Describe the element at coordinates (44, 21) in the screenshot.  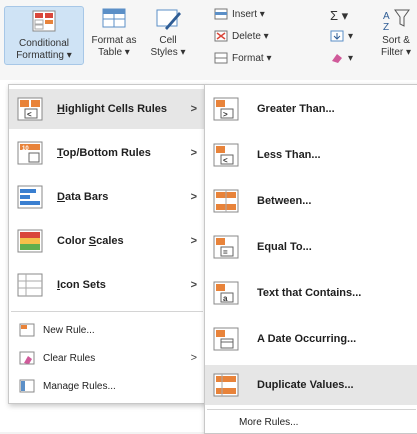
I see `conditional-formatting-icon` at that location.